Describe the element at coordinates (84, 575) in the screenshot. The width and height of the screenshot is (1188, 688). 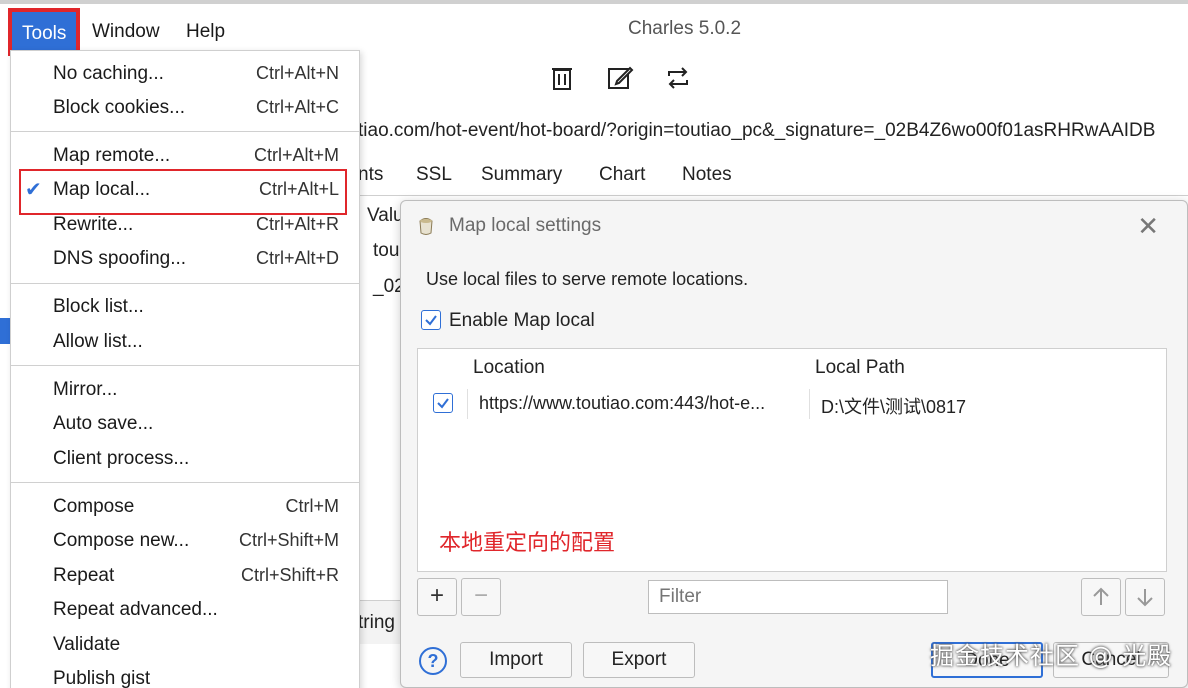
I see `menu-item-label: Repeat` at that location.